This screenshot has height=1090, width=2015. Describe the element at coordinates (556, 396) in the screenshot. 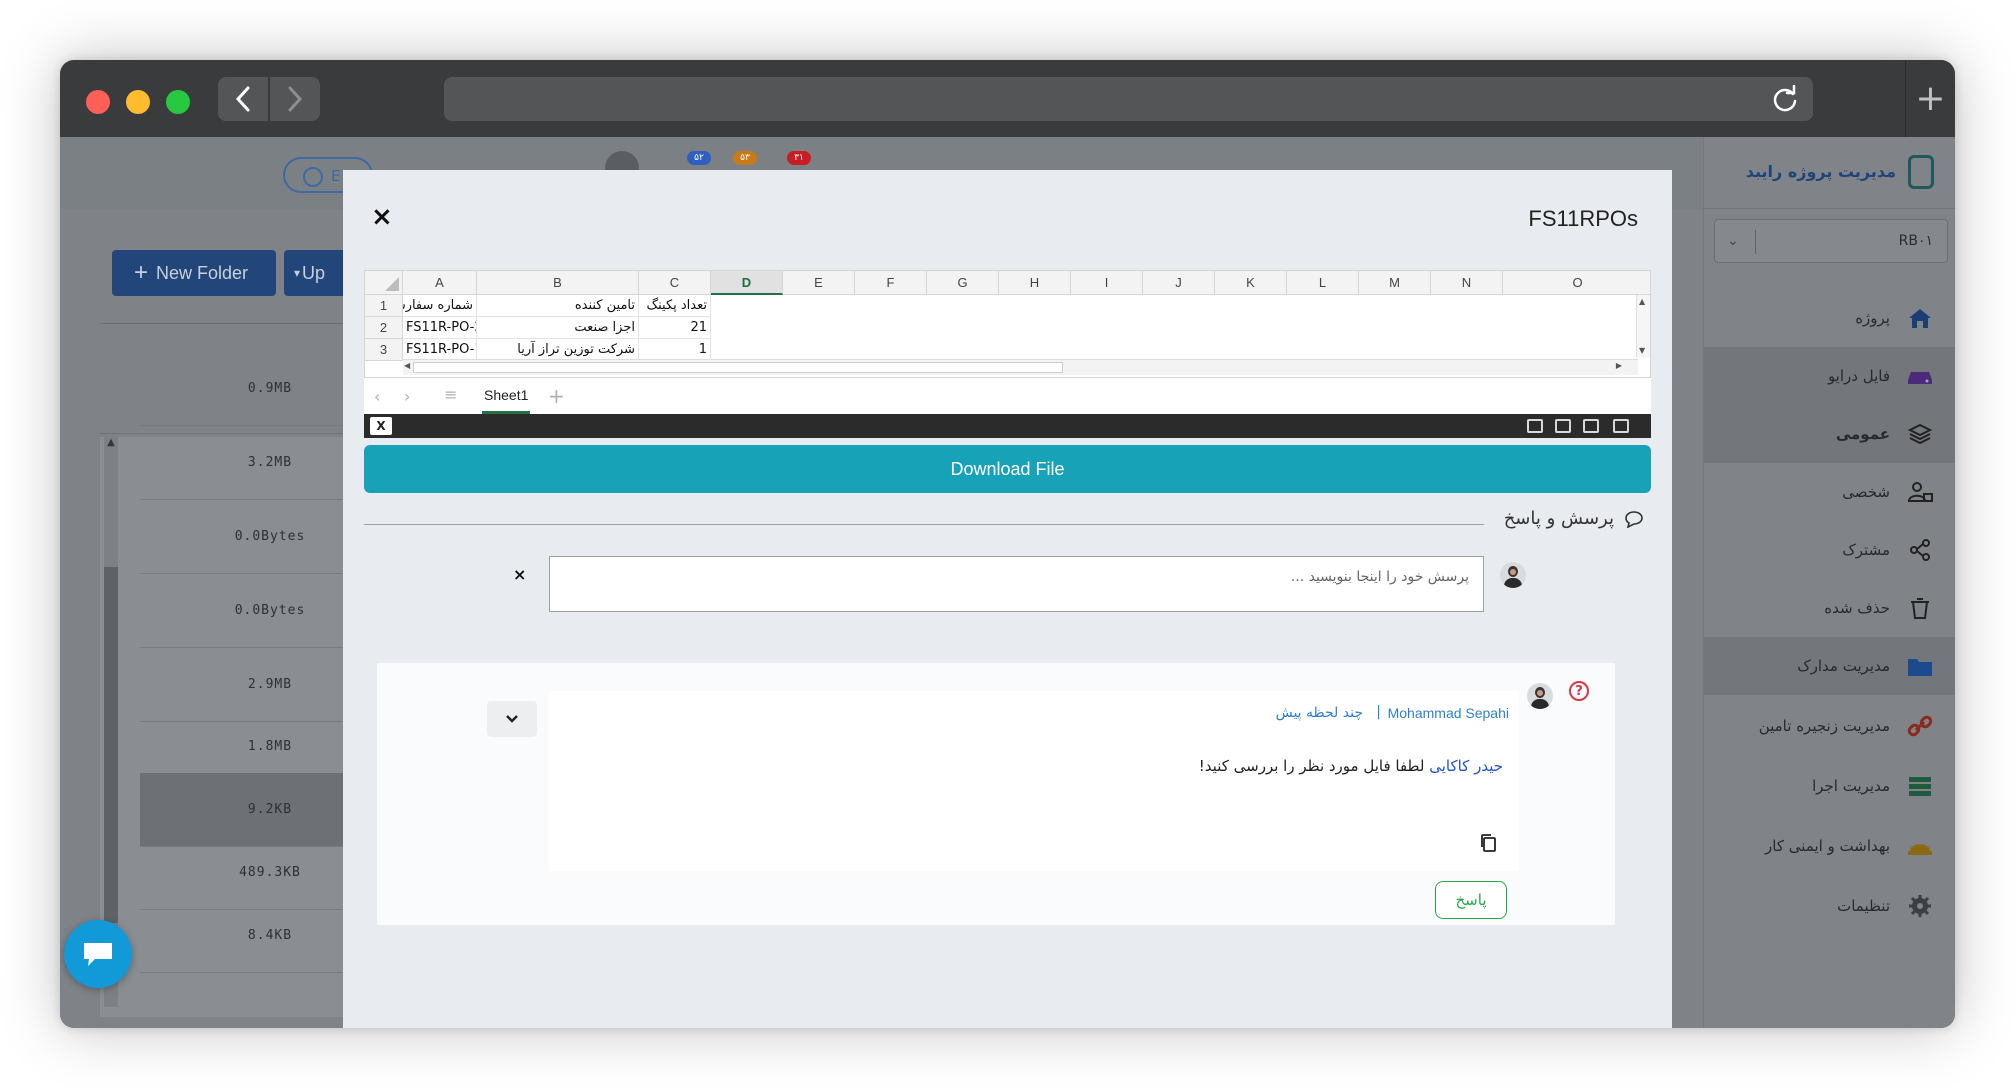

I see `add-sheet-icon: +` at that location.